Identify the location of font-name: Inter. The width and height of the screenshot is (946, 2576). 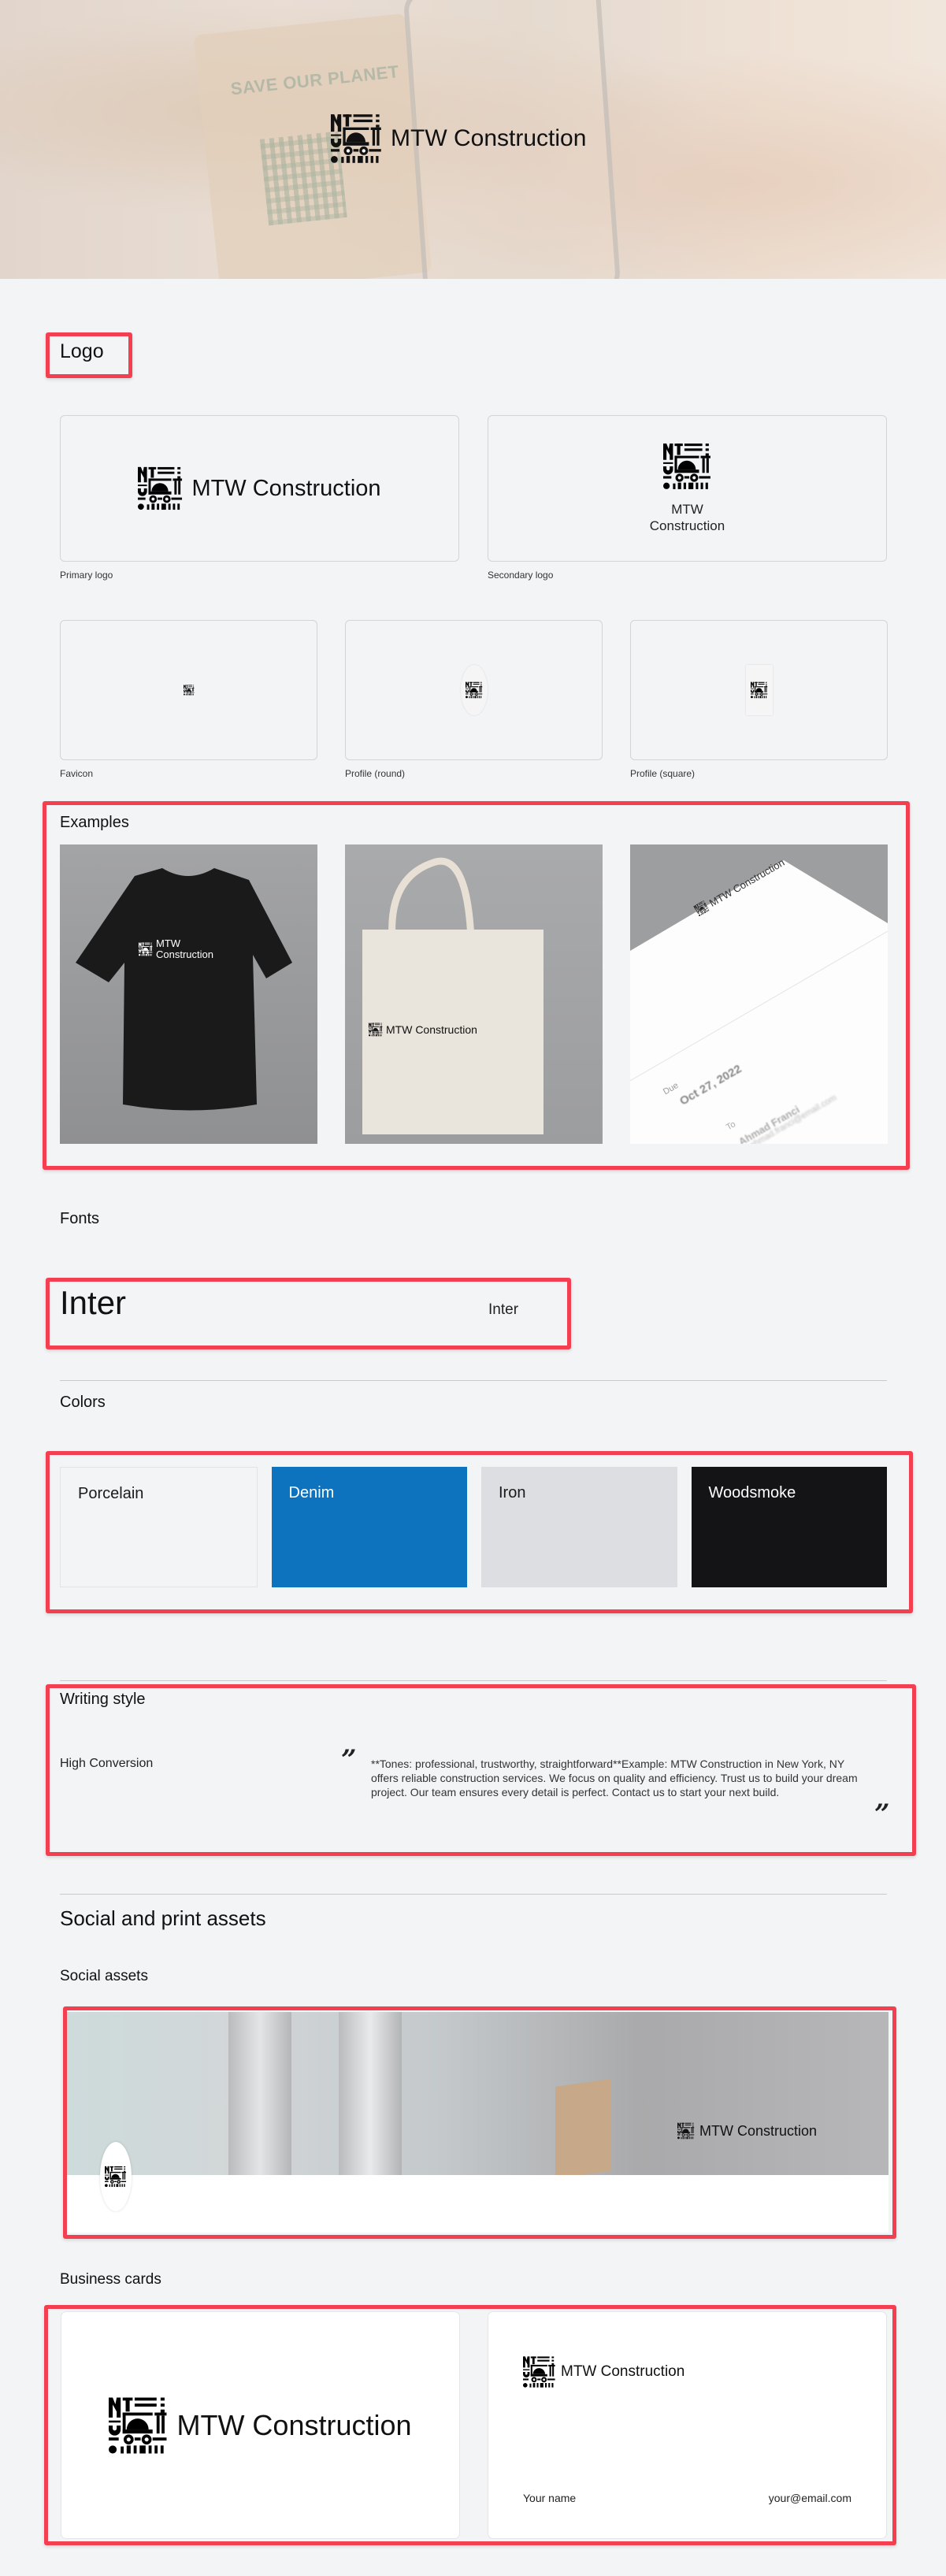
(504, 1309).